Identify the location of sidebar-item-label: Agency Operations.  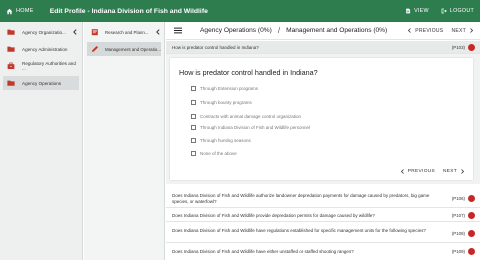
(42, 83).